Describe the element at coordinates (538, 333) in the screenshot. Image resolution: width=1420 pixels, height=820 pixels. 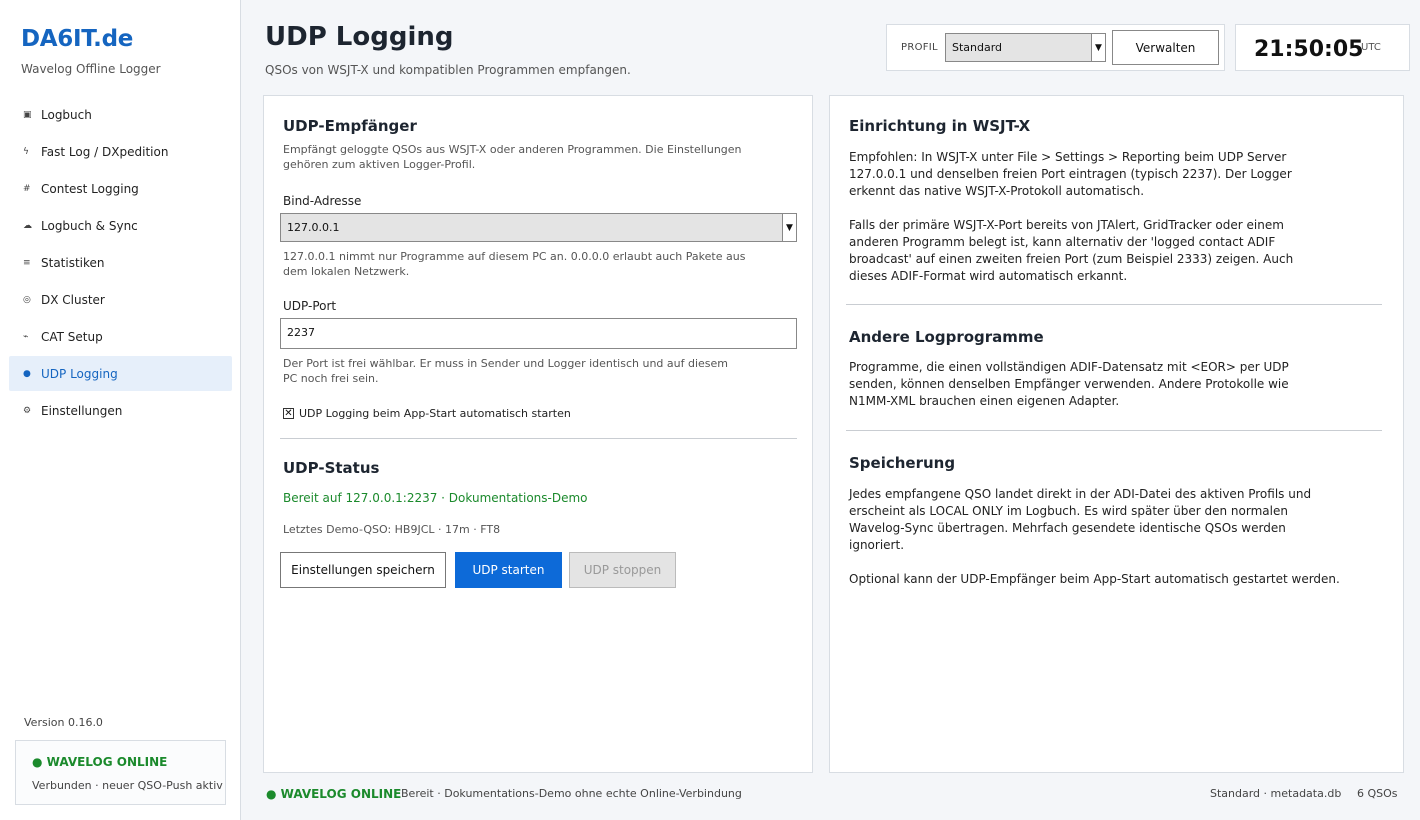
I see `udp-port-input: 2237` at that location.